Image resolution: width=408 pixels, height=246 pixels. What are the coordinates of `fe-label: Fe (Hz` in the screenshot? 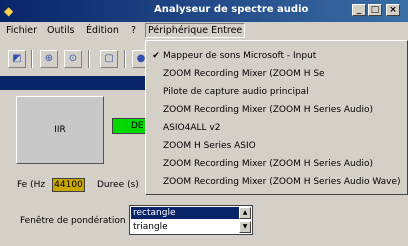 It's located at (31, 185).